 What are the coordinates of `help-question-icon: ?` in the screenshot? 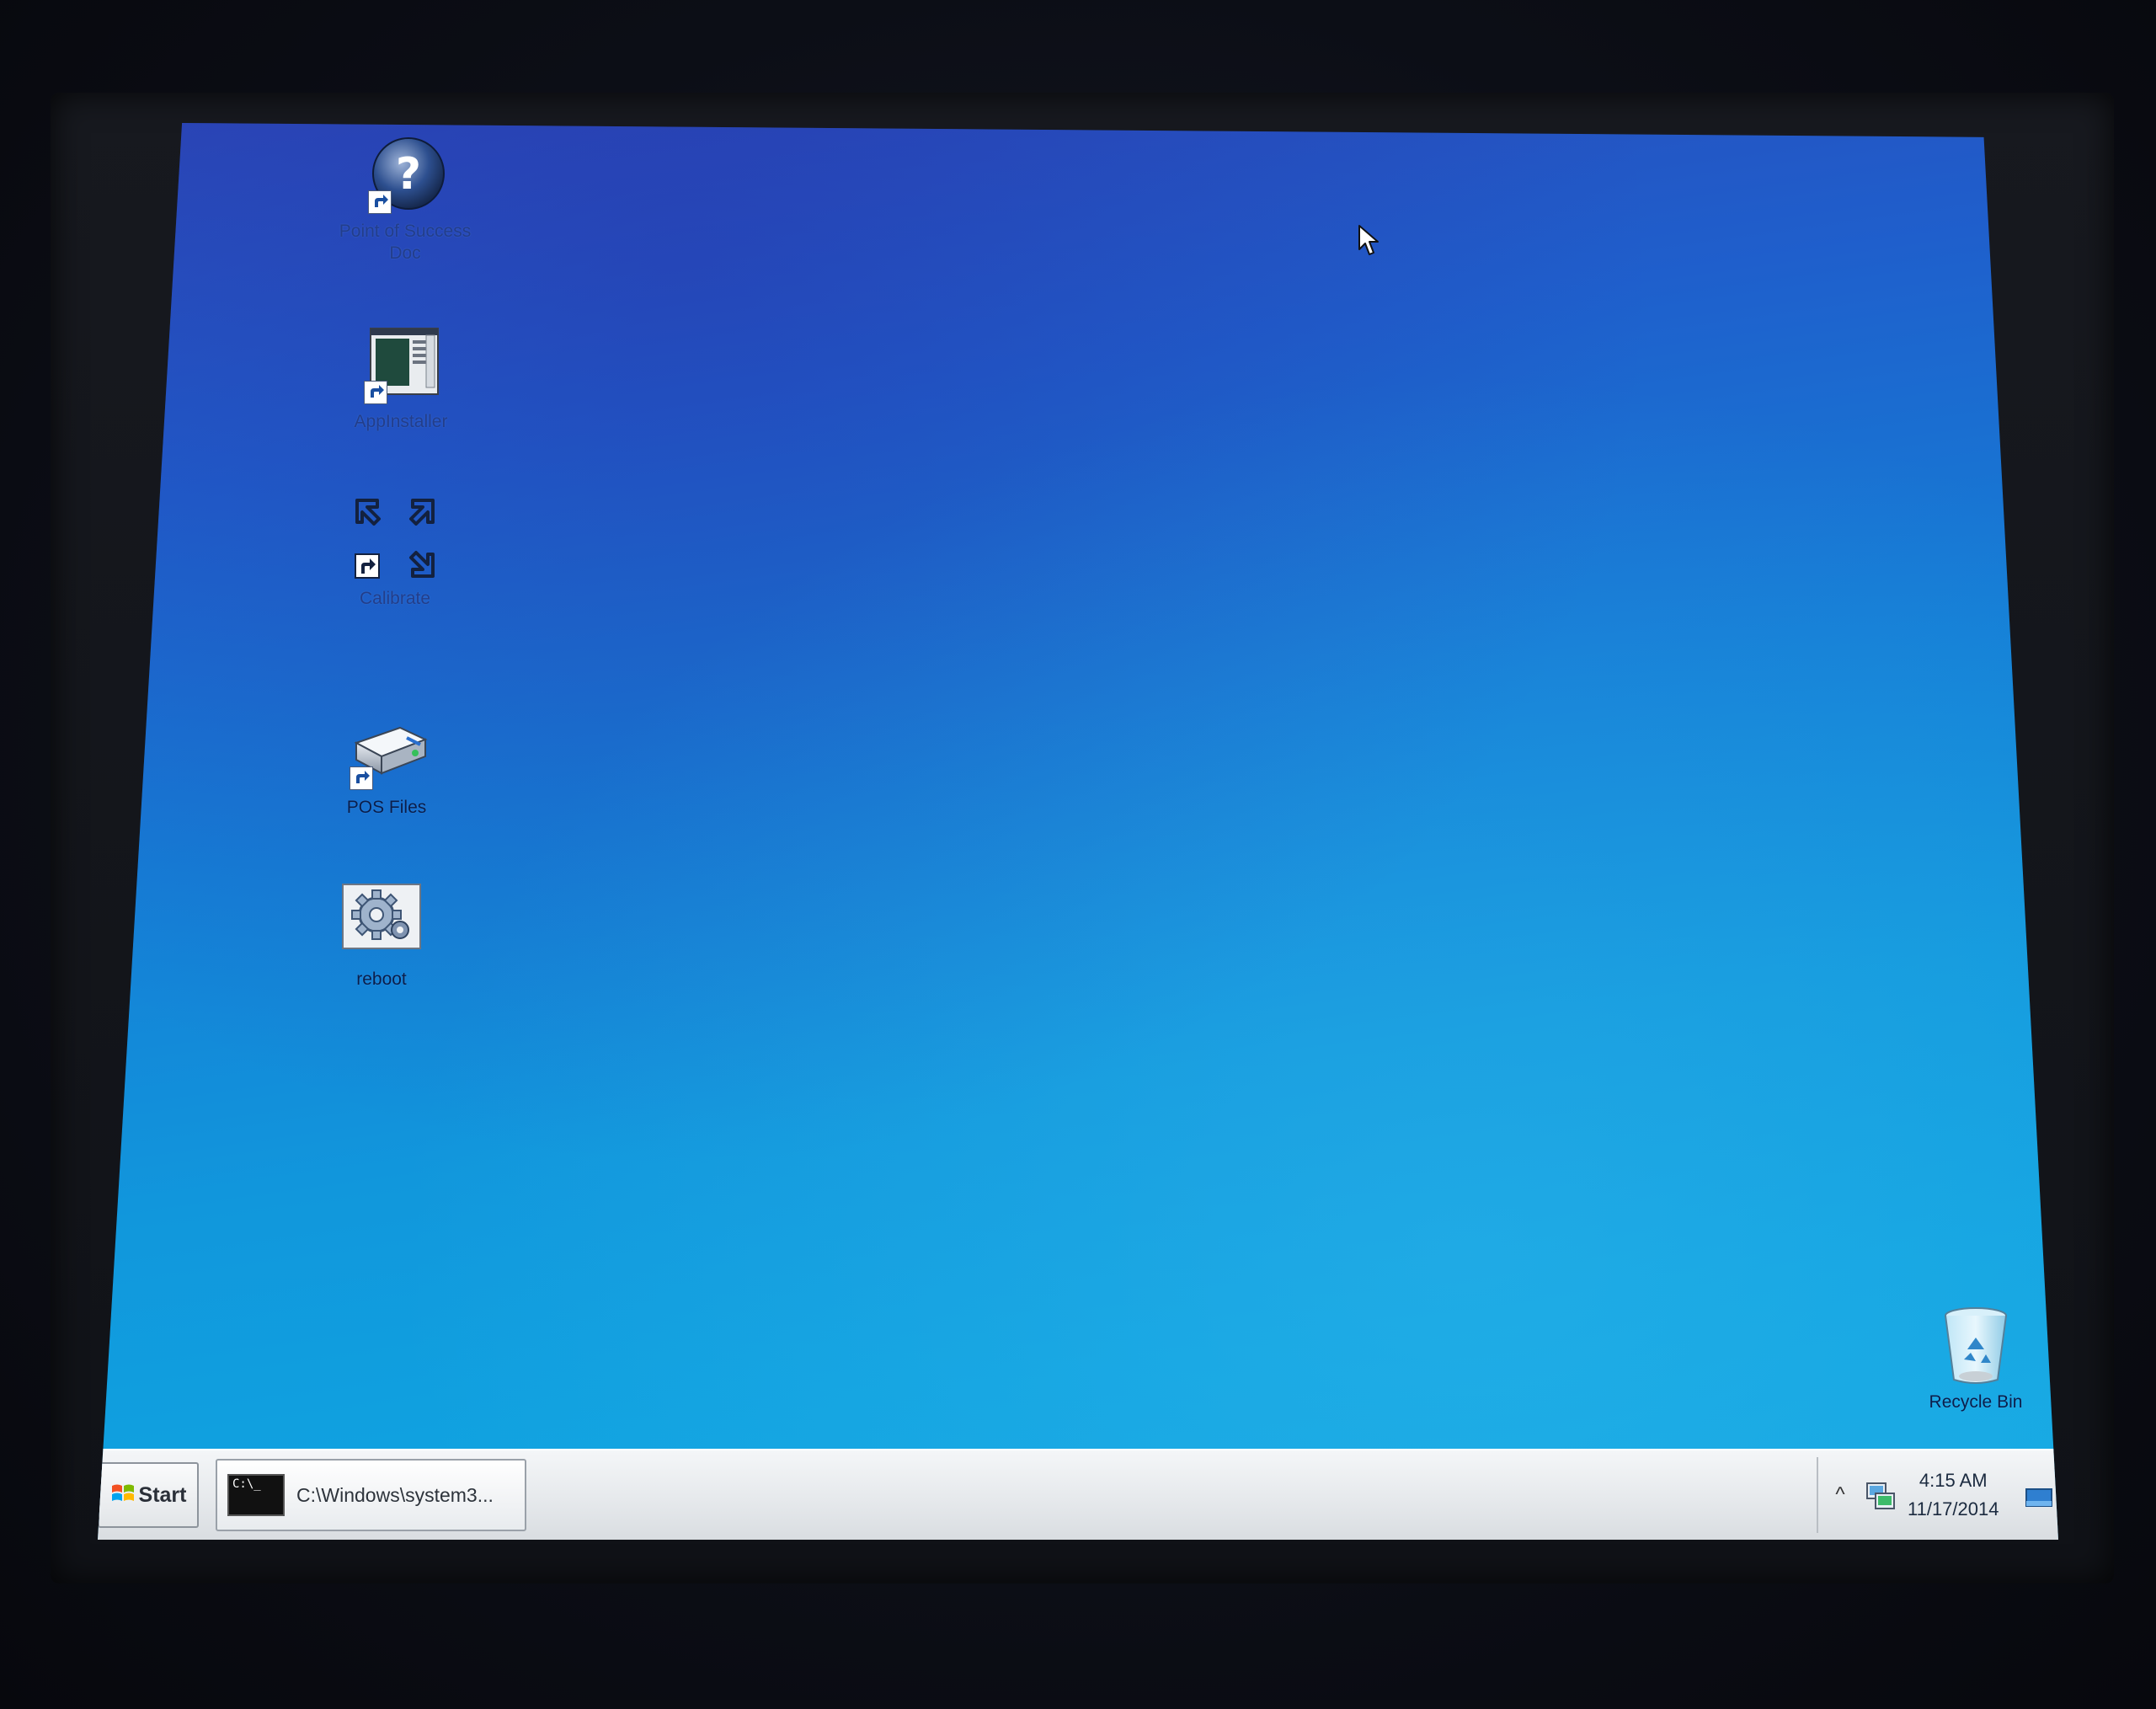 It's located at (405, 175).